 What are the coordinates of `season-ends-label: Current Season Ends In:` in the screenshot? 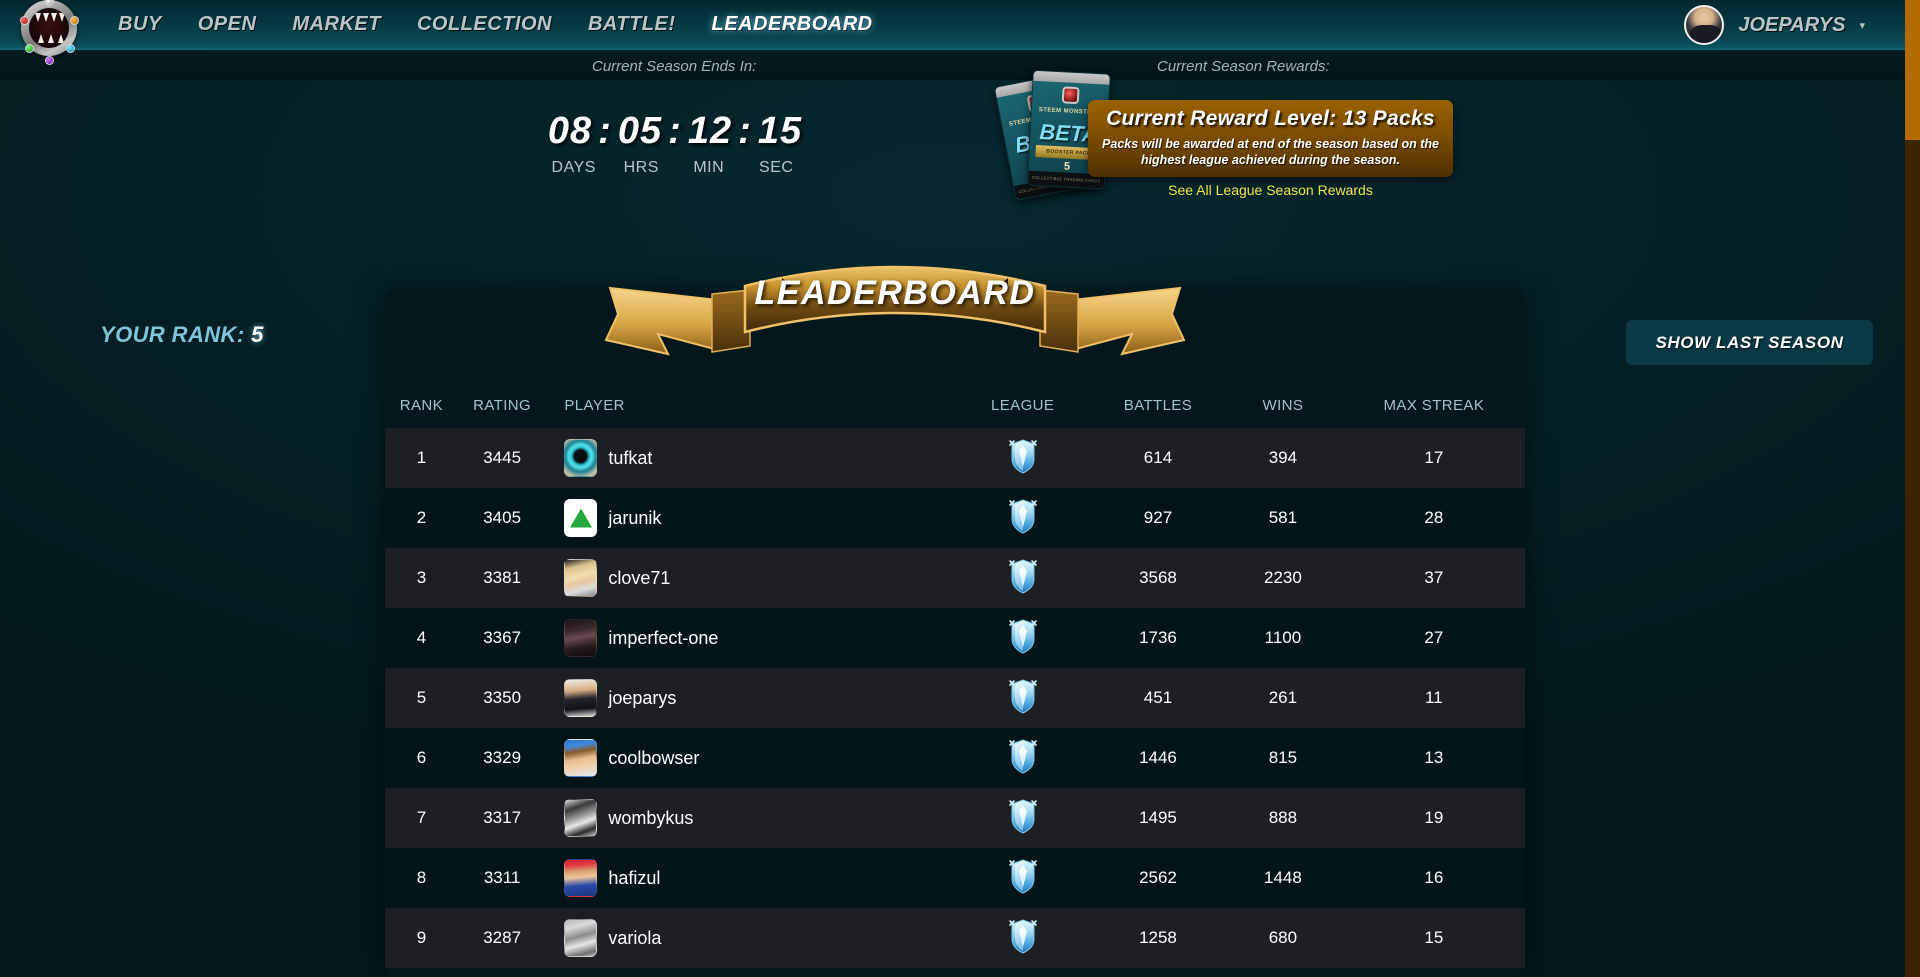 It's located at (674, 66).